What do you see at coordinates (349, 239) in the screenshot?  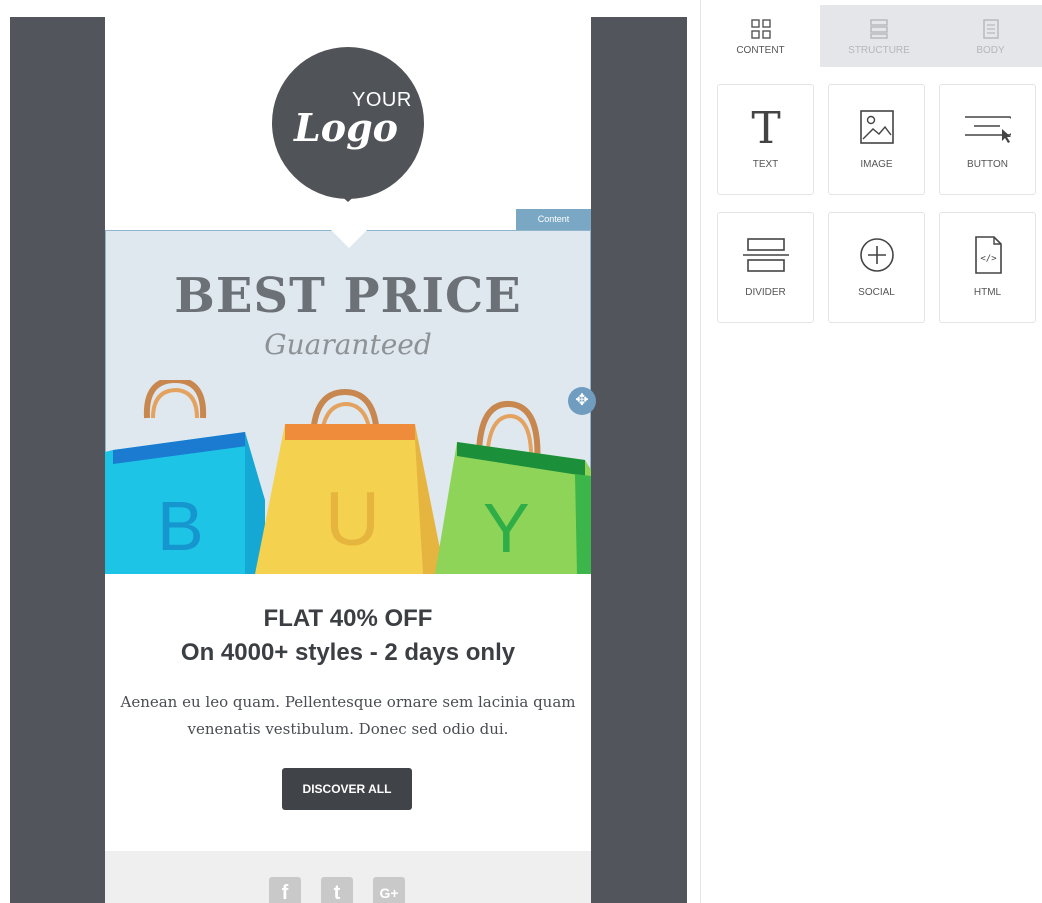 I see `banner-notch` at bounding box center [349, 239].